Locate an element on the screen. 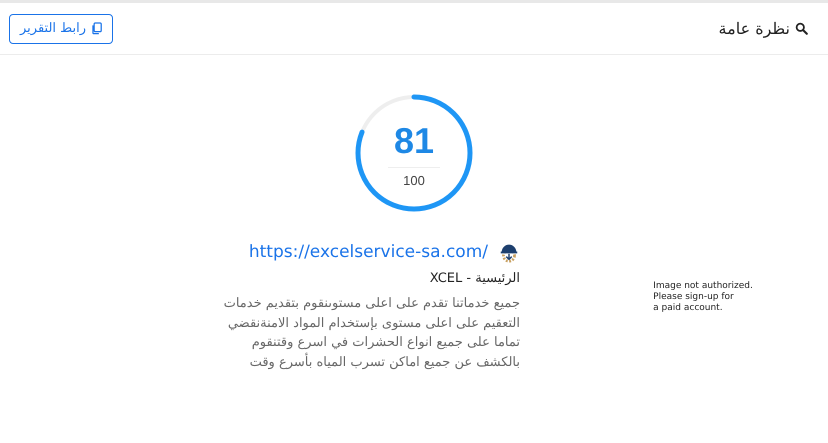  search-icon is located at coordinates (801, 28).